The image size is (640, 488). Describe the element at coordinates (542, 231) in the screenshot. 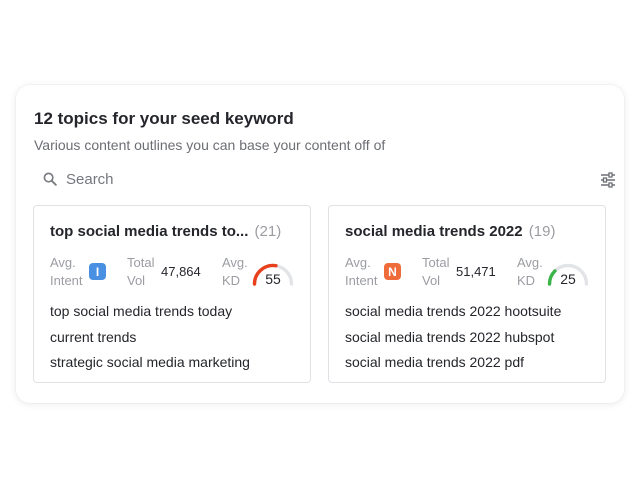

I see `topic-keyword-count: (19)` at that location.